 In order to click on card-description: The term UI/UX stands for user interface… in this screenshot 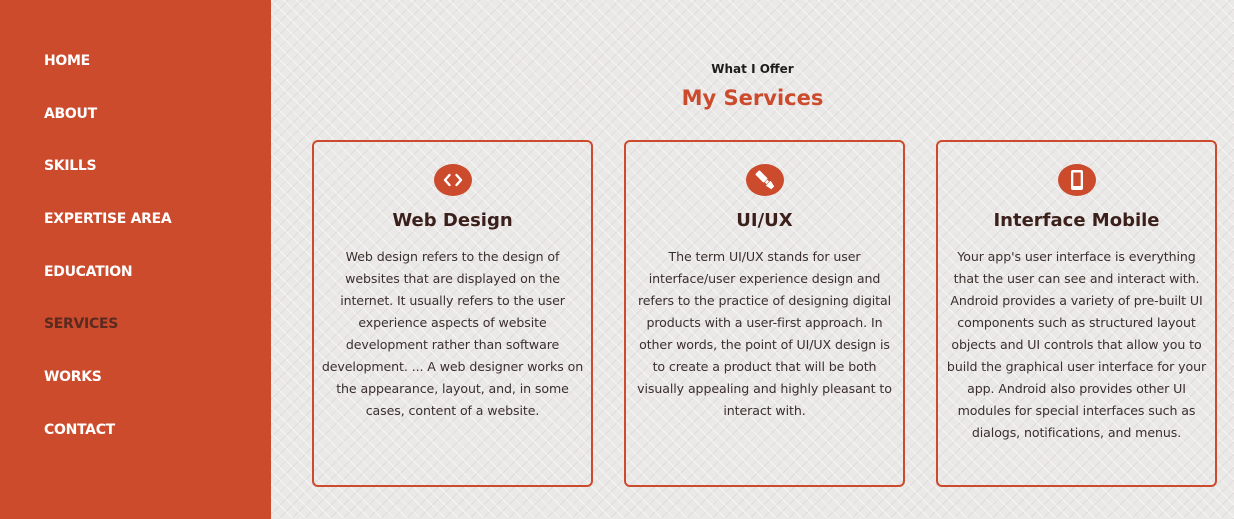, I will do `click(764, 333)`.